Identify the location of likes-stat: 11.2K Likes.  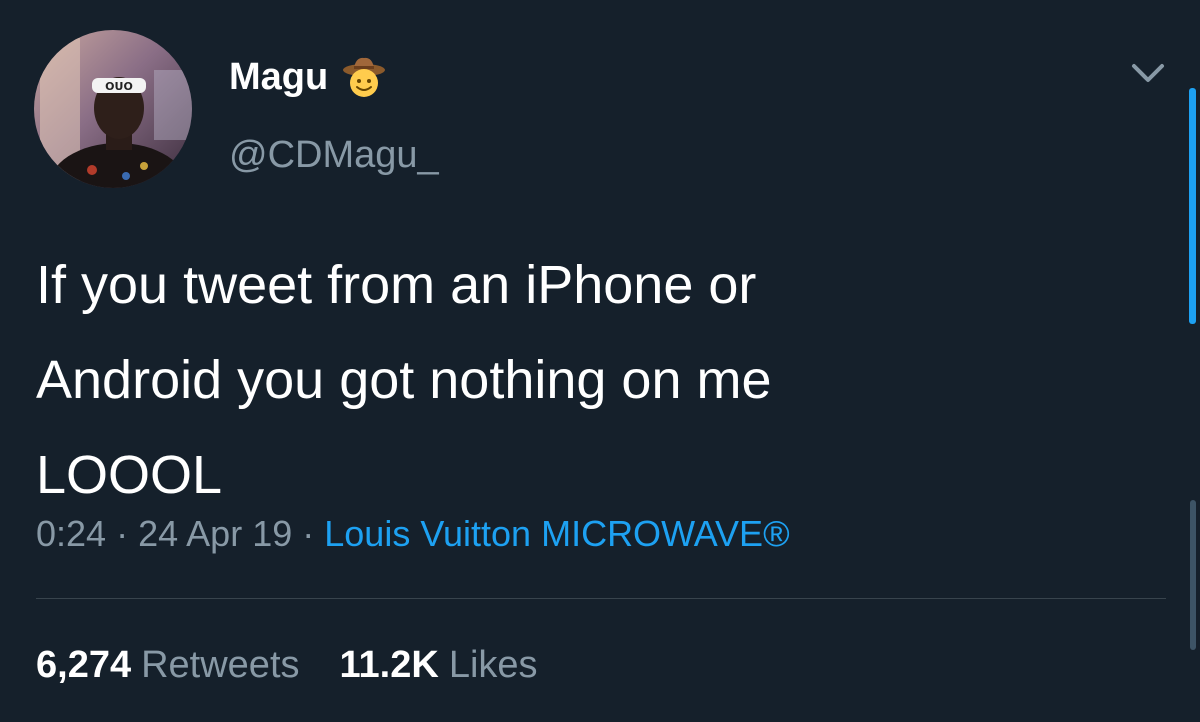
(439, 665).